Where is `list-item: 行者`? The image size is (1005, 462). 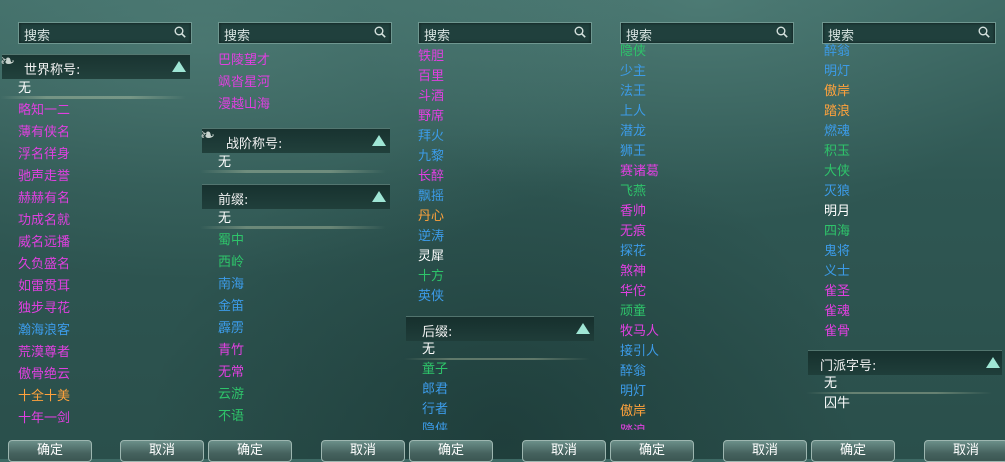
list-item: 行者 is located at coordinates (497, 410).